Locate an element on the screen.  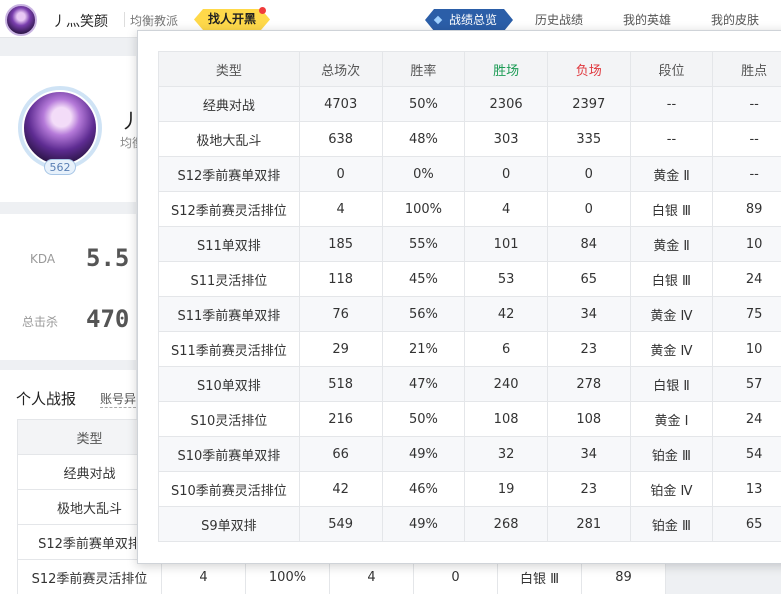
column-header-losses: 负场 is located at coordinates (588, 69).